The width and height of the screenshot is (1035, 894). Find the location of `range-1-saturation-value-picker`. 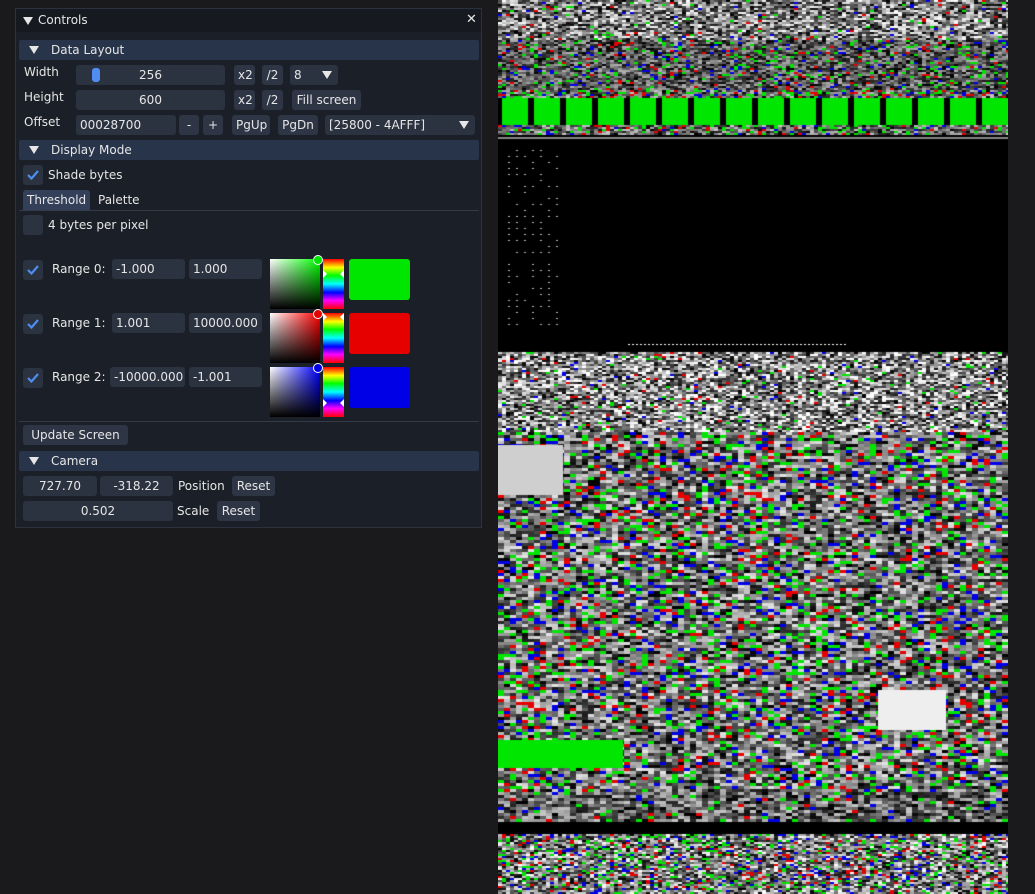

range-1-saturation-value-picker is located at coordinates (295, 338).